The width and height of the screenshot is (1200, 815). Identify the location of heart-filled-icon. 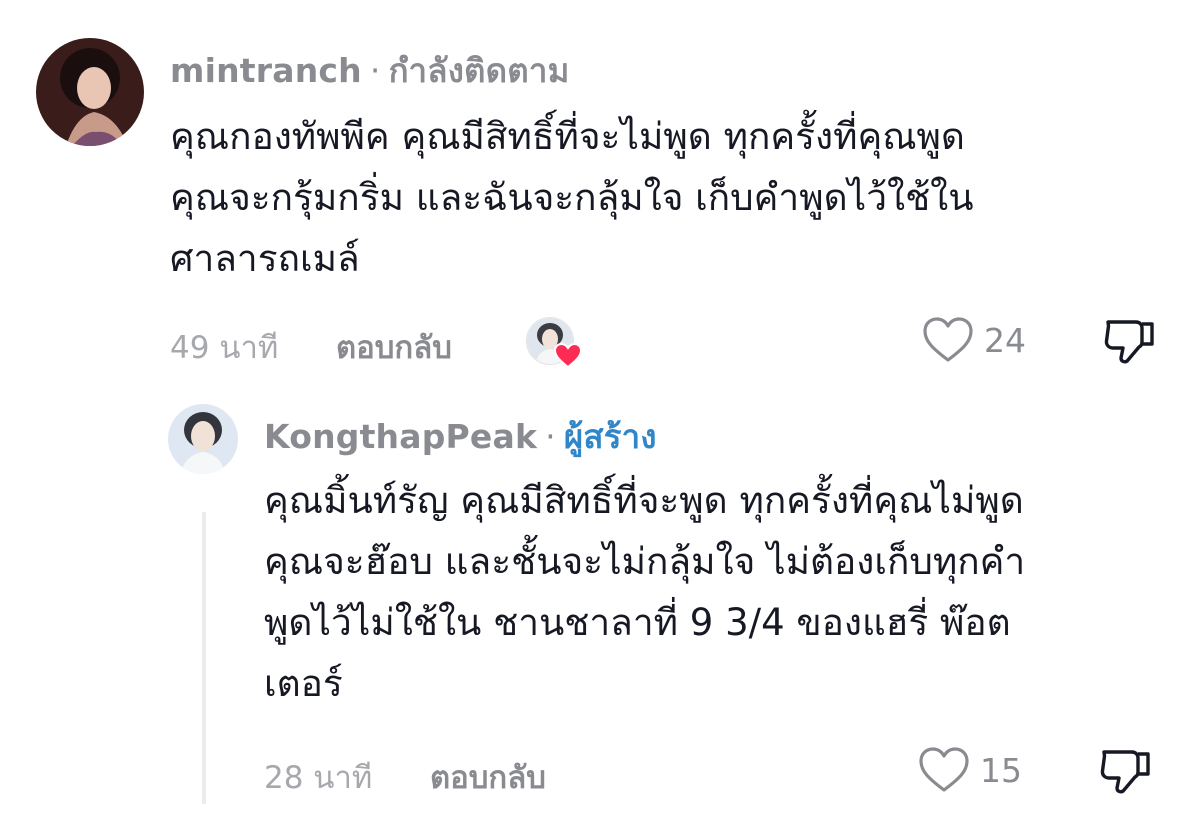
(568, 356).